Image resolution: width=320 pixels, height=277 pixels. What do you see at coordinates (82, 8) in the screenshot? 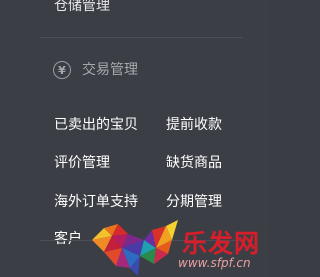
I see `menu-item-warehouse-management: 仓储管理` at bounding box center [82, 8].